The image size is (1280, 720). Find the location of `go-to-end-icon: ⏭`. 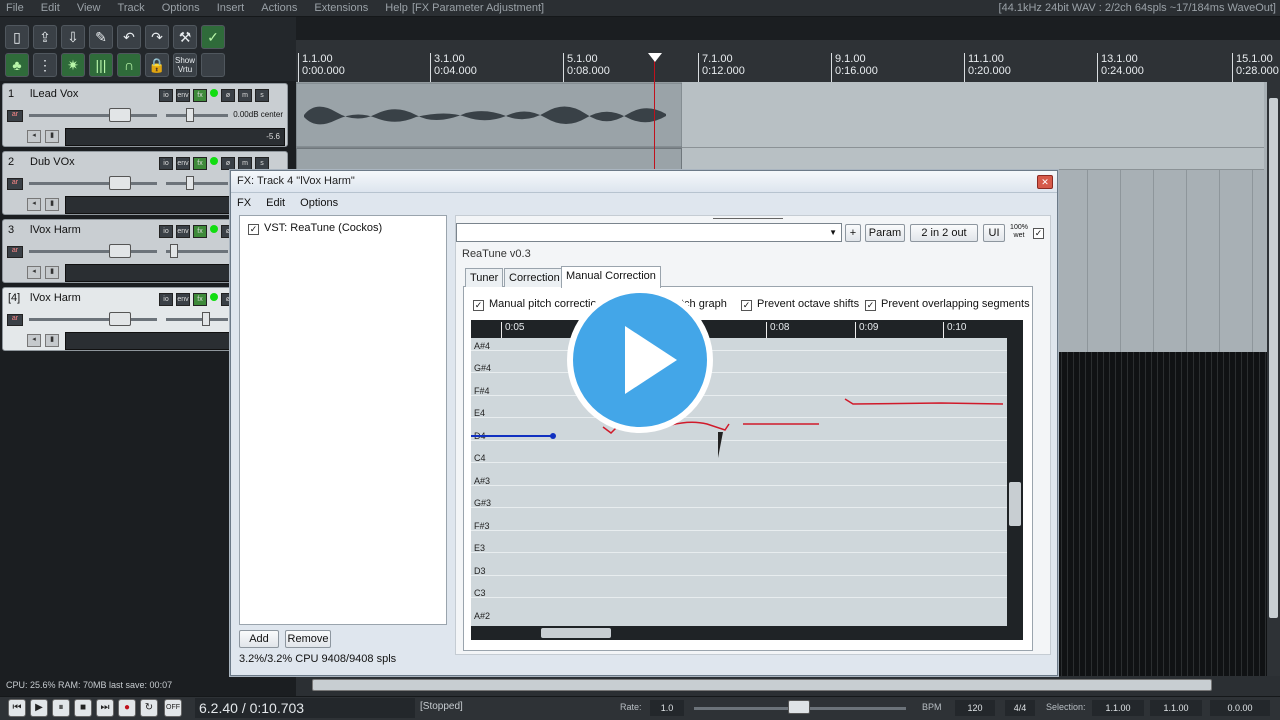

go-to-end-icon: ⏭ is located at coordinates (105, 708).